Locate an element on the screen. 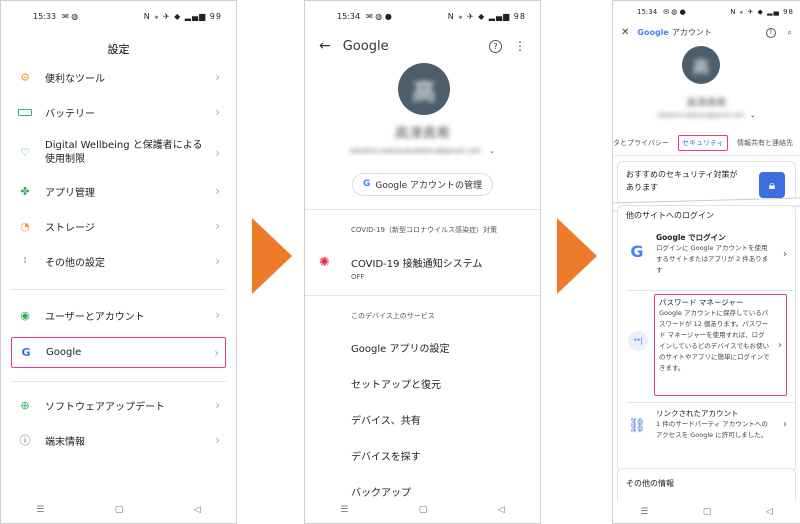 The image size is (800, 524). tab-privacy: タとプライバシー is located at coordinates (641, 143).